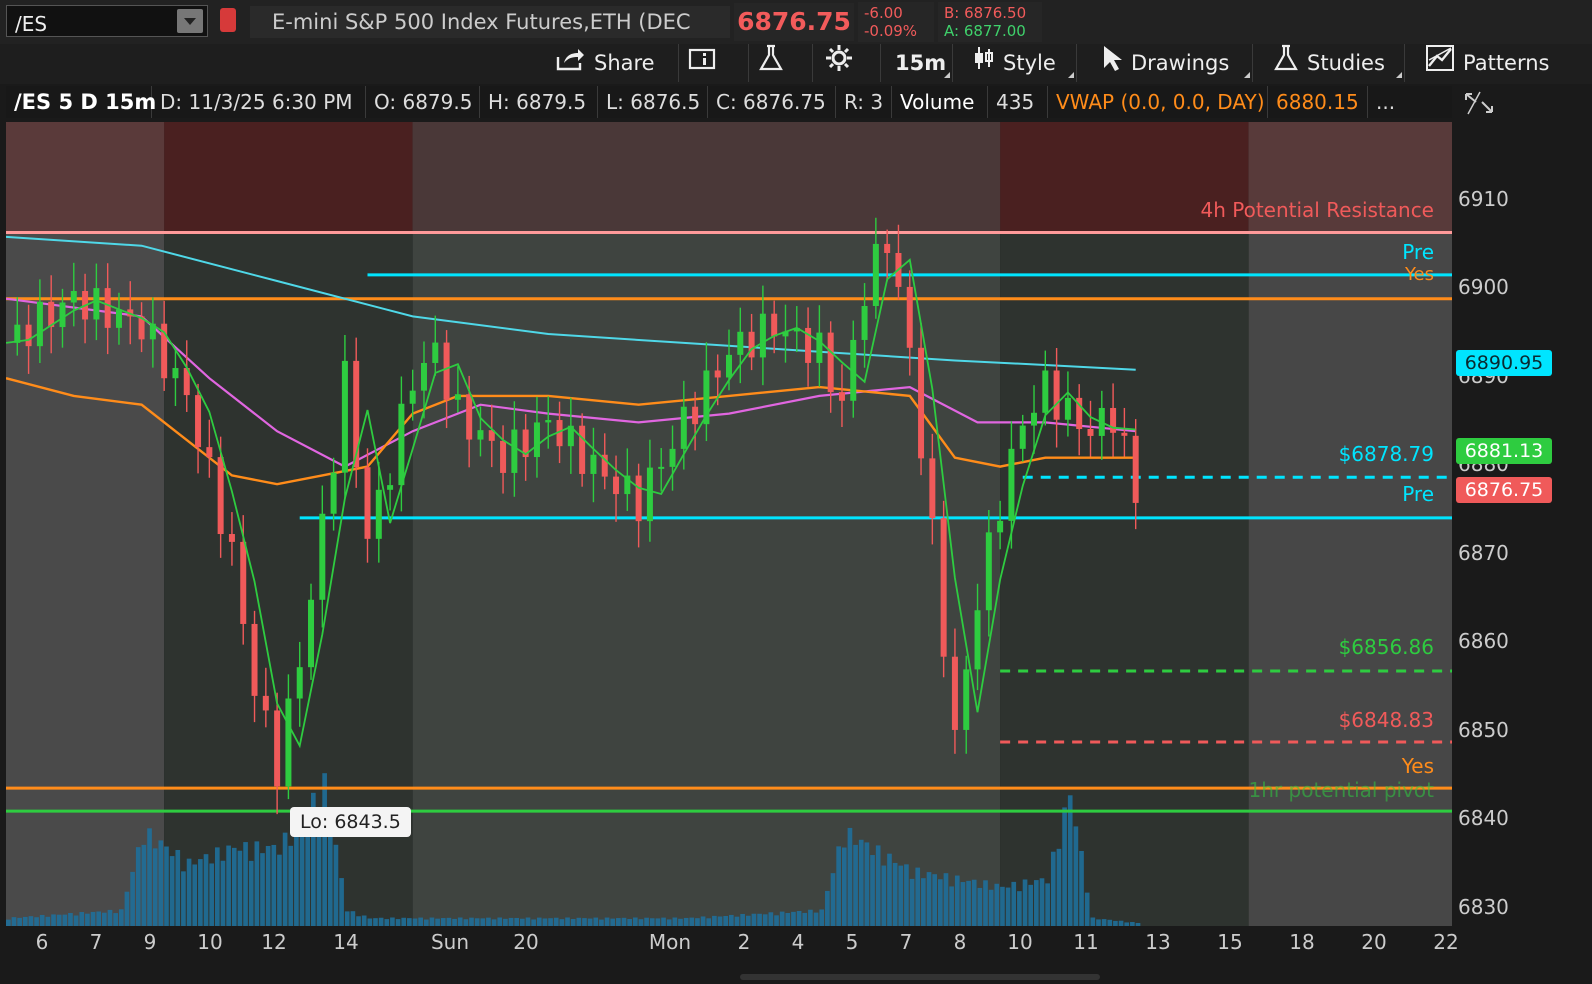  I want to click on volume-label: Volume, so click(940, 102).